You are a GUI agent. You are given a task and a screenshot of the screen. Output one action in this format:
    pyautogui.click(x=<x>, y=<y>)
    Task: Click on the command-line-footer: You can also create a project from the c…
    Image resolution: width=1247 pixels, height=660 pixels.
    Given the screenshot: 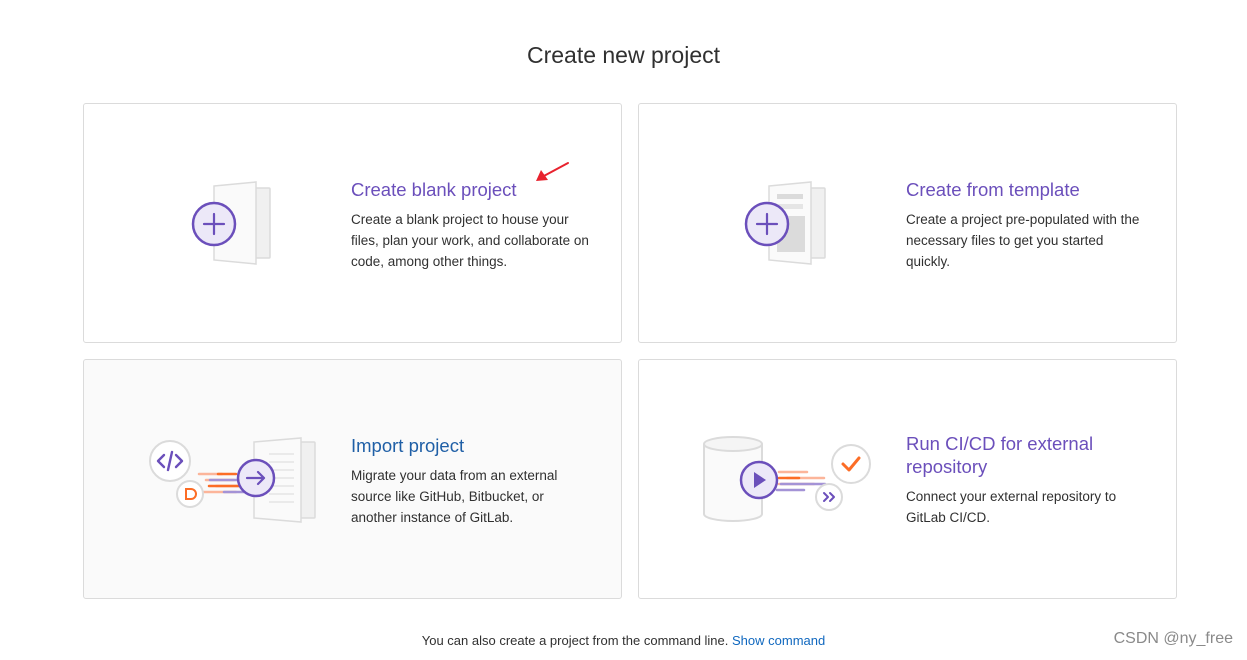 What is the action you would take?
    pyautogui.click(x=623, y=640)
    